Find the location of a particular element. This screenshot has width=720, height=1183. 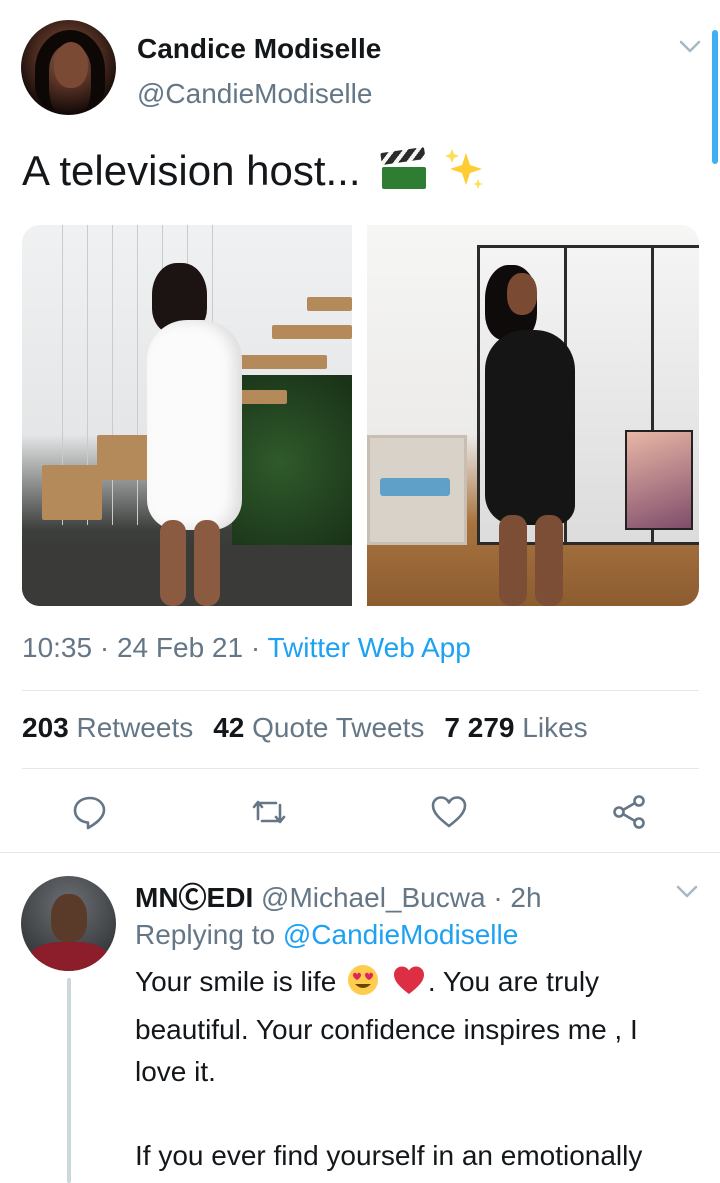

retweets-stat: 203 Retweets is located at coordinates (107, 727).